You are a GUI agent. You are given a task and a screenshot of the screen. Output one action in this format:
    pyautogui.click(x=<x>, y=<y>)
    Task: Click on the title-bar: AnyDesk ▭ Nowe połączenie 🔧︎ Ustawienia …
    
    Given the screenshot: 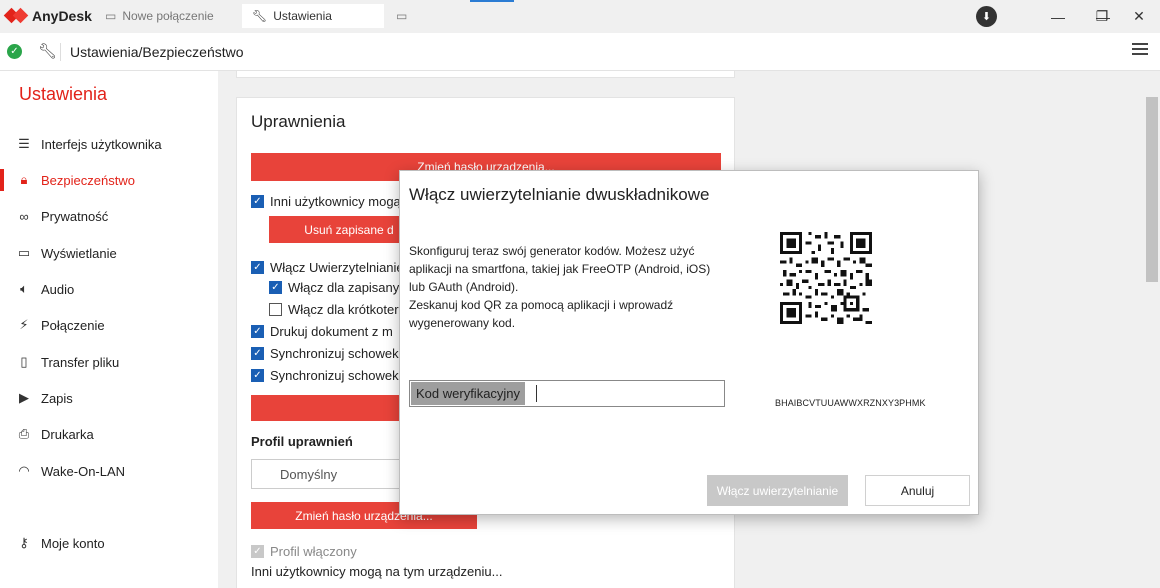 What is the action you would take?
    pyautogui.click(x=580, y=16)
    